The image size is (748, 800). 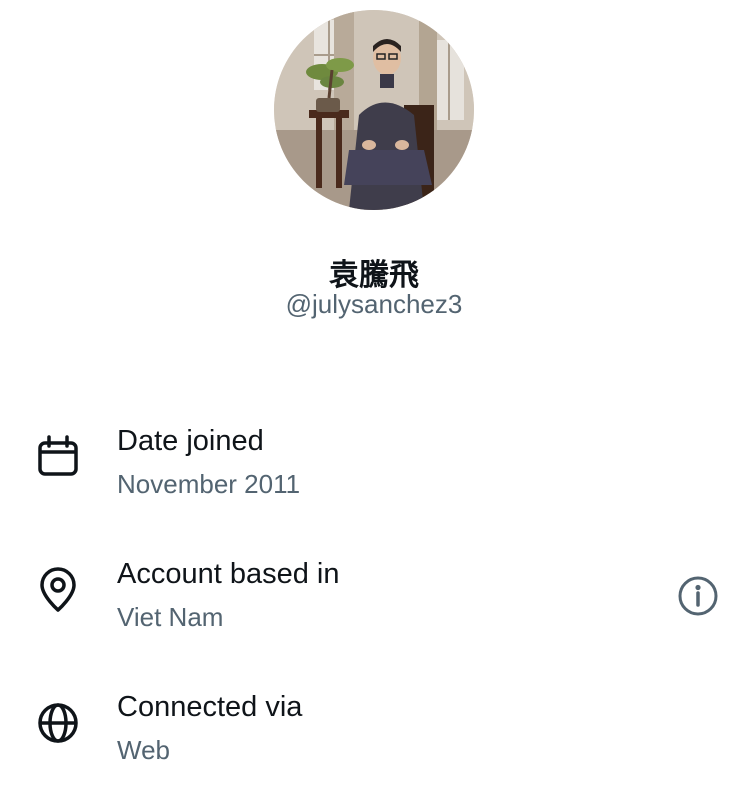 What do you see at coordinates (190, 441) in the screenshot?
I see `row-title-date-joined: Date joined` at bounding box center [190, 441].